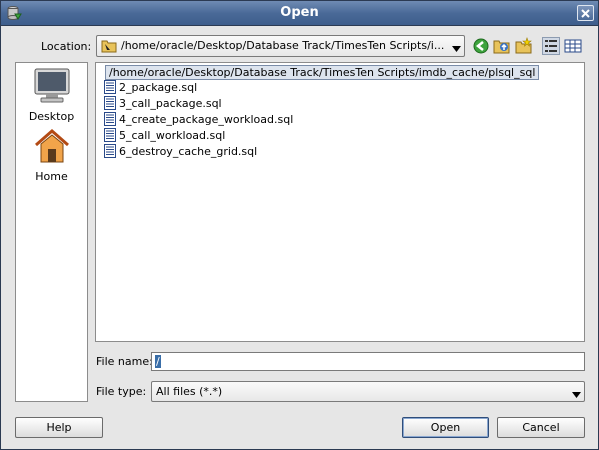  Describe the element at coordinates (573, 46) in the screenshot. I see `details-view-icon` at that location.